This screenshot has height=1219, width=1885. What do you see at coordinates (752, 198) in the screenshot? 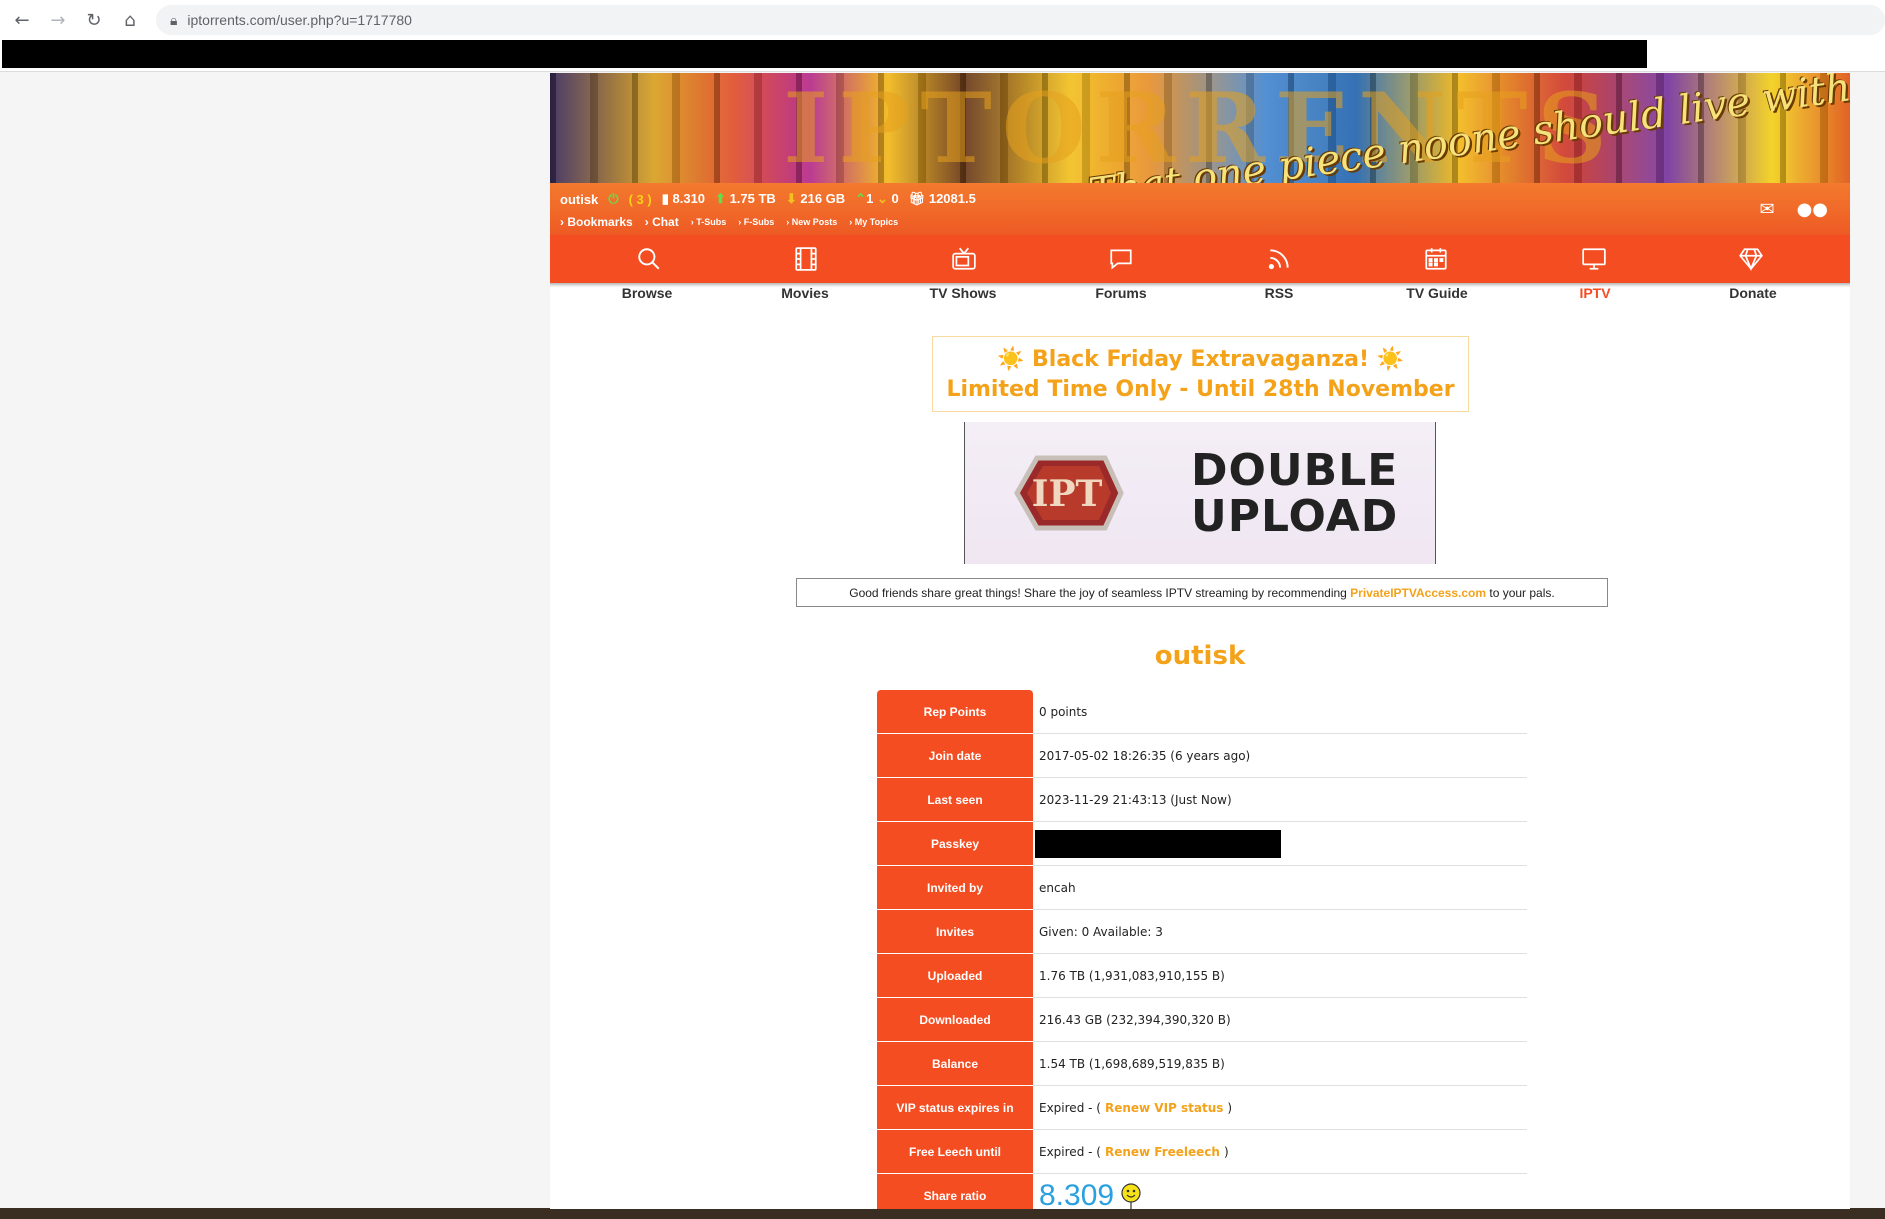
I see `uploaded-value: 1.75 TB` at bounding box center [752, 198].